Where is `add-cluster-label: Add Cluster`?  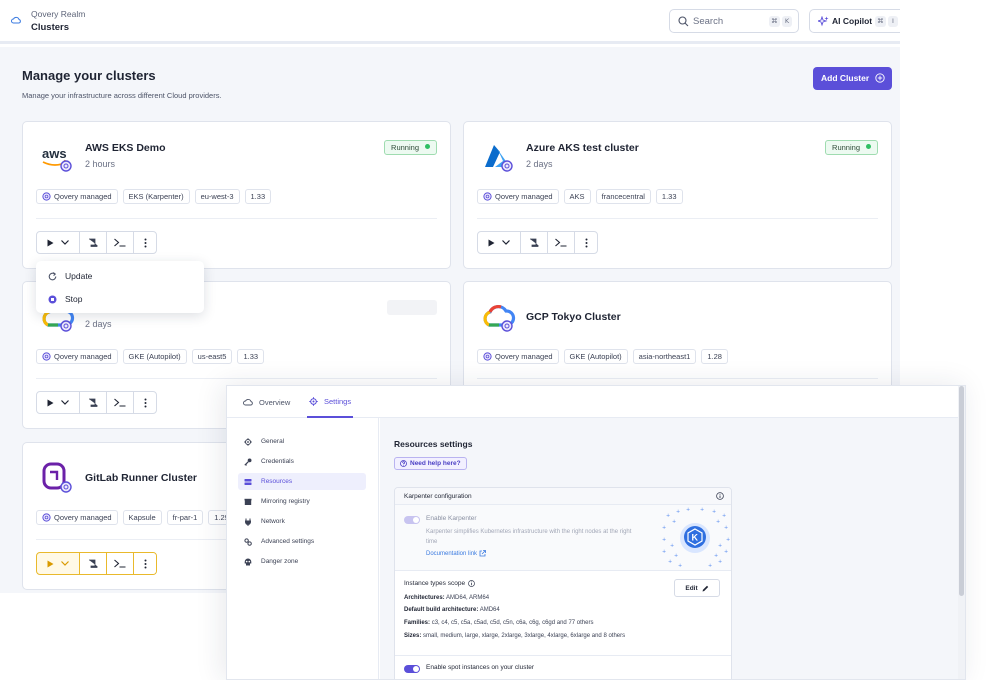
add-cluster-label: Add Cluster is located at coordinates (845, 78).